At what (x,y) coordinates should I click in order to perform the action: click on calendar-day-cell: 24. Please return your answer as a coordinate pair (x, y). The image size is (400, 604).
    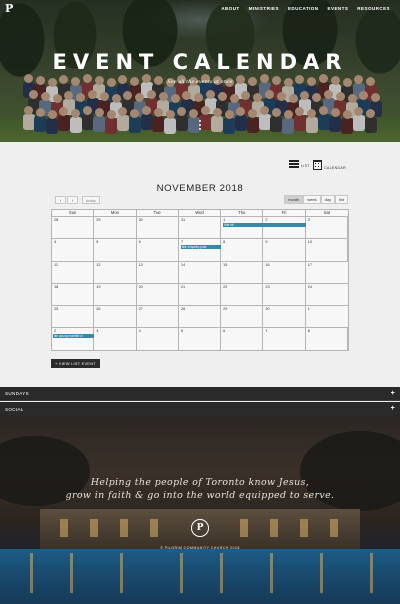
    Looking at the image, I should click on (327, 294).